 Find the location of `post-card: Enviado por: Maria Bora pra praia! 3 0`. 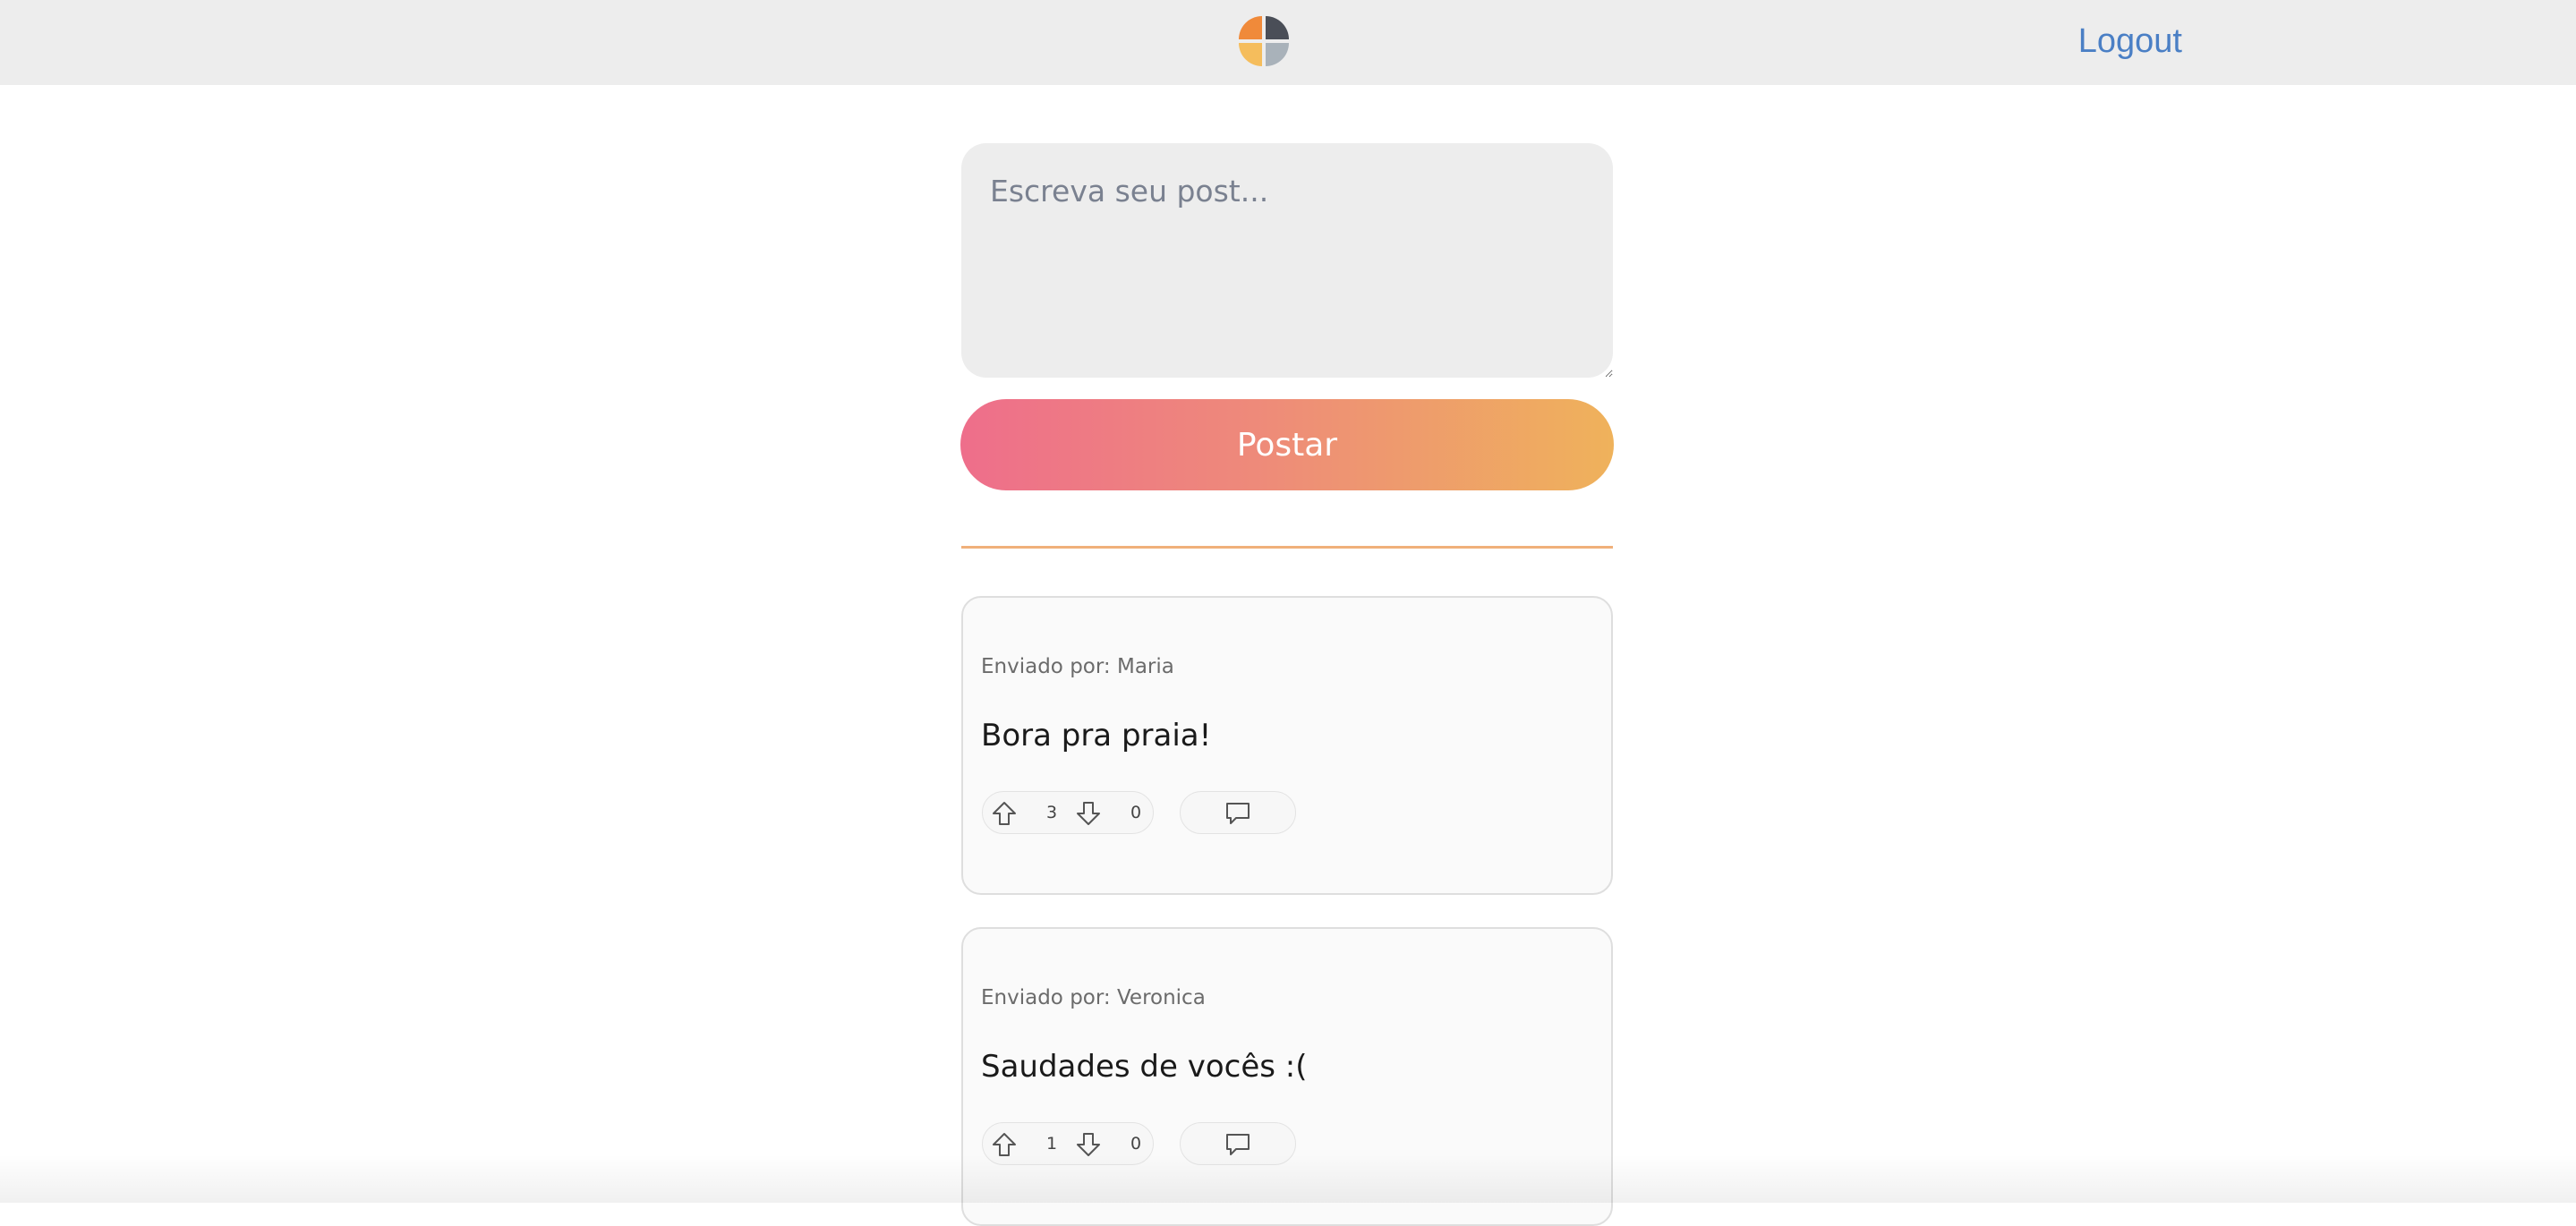

post-card: Enviado por: Maria Bora pra praia! 3 0 is located at coordinates (1287, 745).